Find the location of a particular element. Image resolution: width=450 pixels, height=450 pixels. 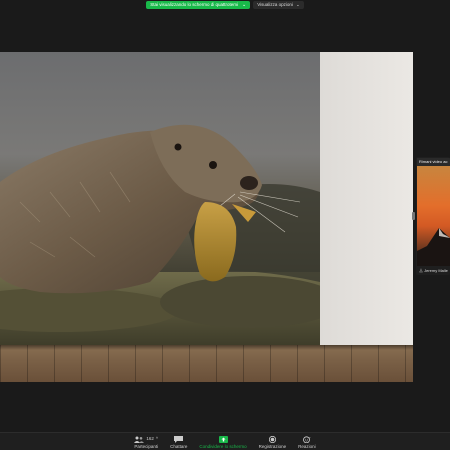

reactions-icon: + is located at coordinates (307, 439).